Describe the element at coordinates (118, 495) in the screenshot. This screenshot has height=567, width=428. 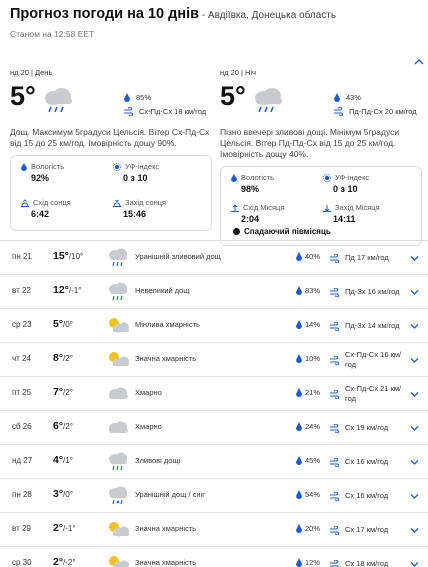
I see `rain-snow-icon` at that location.